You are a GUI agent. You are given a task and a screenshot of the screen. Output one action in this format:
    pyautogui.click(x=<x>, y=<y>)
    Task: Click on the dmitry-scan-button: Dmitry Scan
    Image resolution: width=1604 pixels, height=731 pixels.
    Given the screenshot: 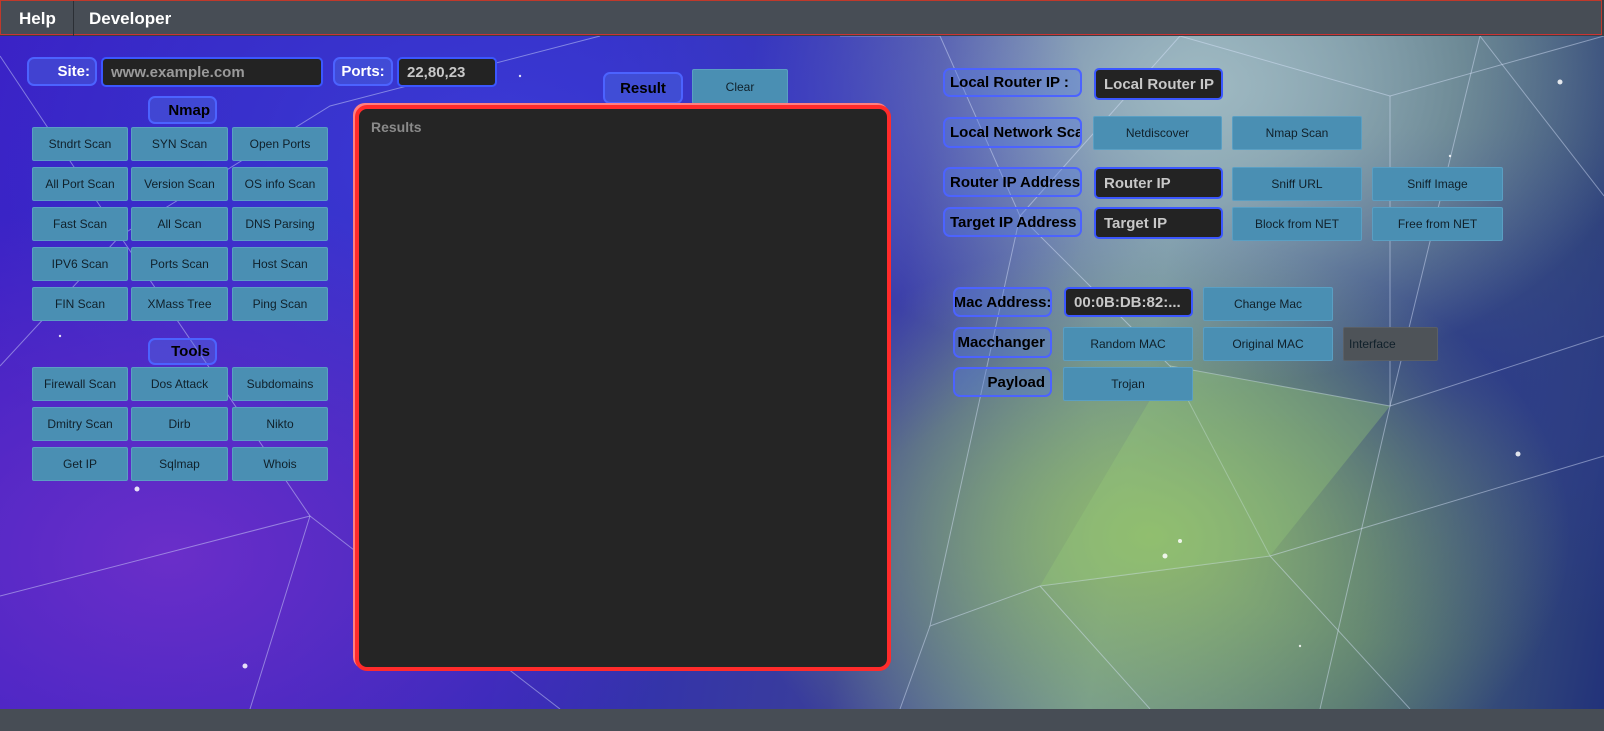 What is the action you would take?
    pyautogui.click(x=80, y=424)
    